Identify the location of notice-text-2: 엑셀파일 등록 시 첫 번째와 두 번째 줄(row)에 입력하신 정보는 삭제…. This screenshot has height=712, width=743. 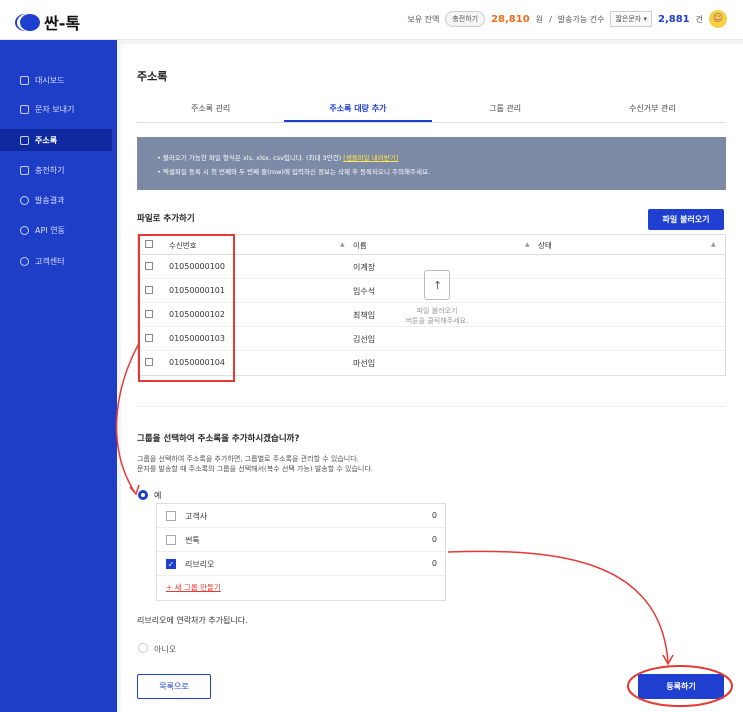
(296, 172).